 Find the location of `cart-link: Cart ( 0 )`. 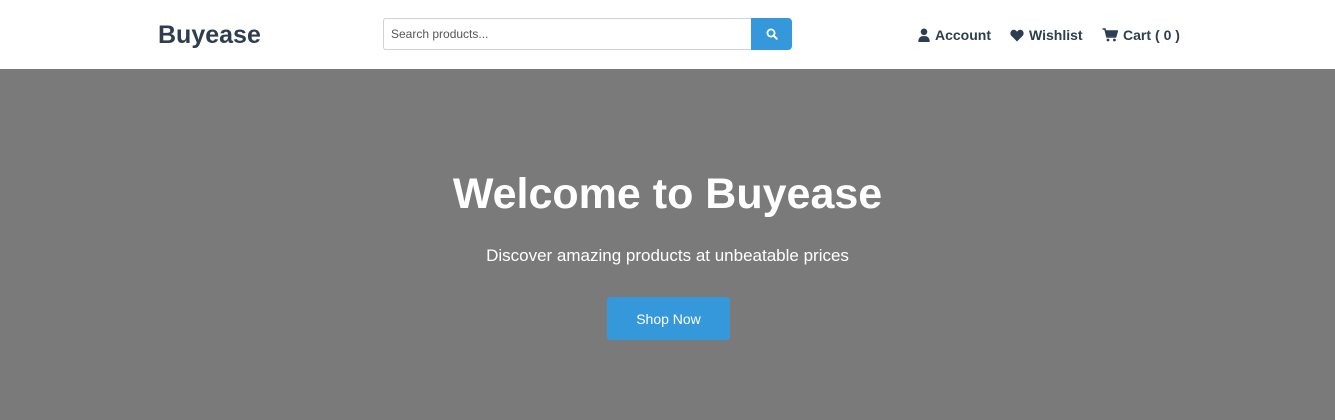

cart-link: Cart ( 0 ) is located at coordinates (1141, 35).